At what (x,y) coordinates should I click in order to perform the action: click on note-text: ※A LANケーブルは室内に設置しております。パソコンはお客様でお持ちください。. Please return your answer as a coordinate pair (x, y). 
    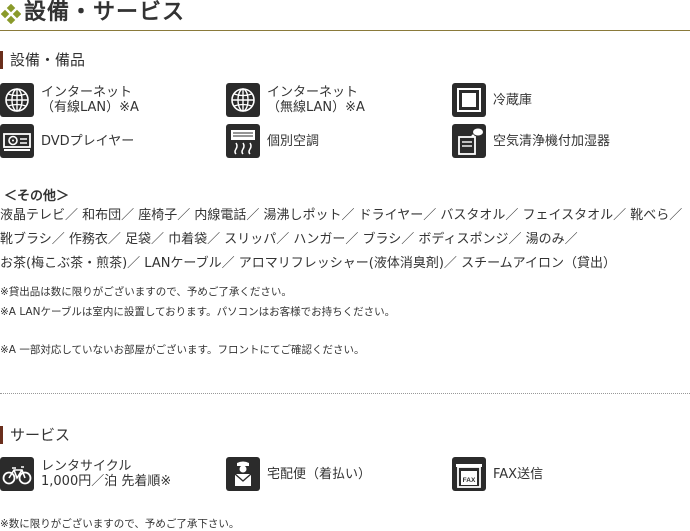
    Looking at the image, I should click on (198, 312).